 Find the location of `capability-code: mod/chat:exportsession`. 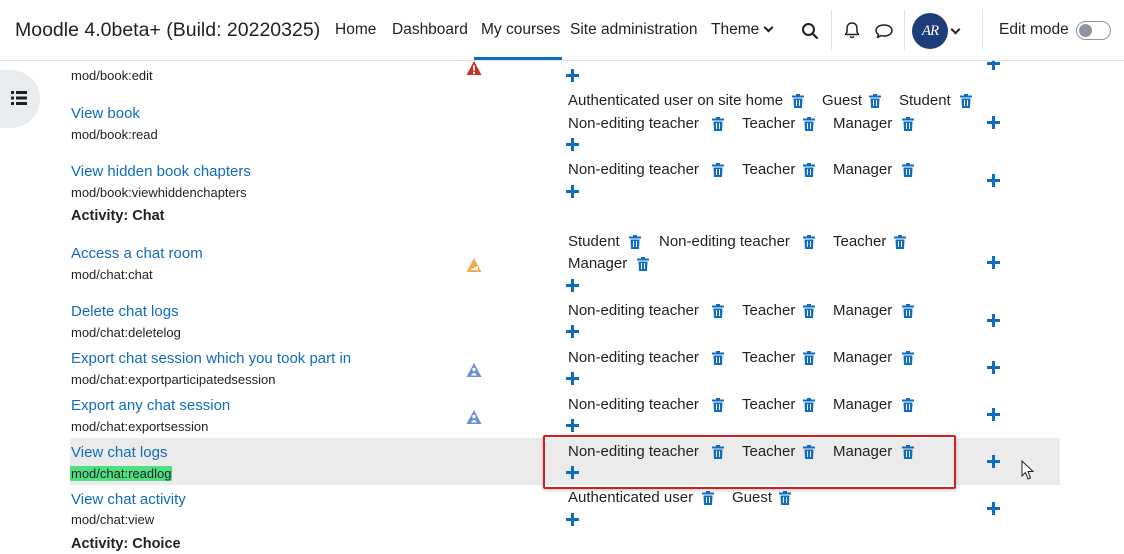

capability-code: mod/chat:exportsession is located at coordinates (140, 426).